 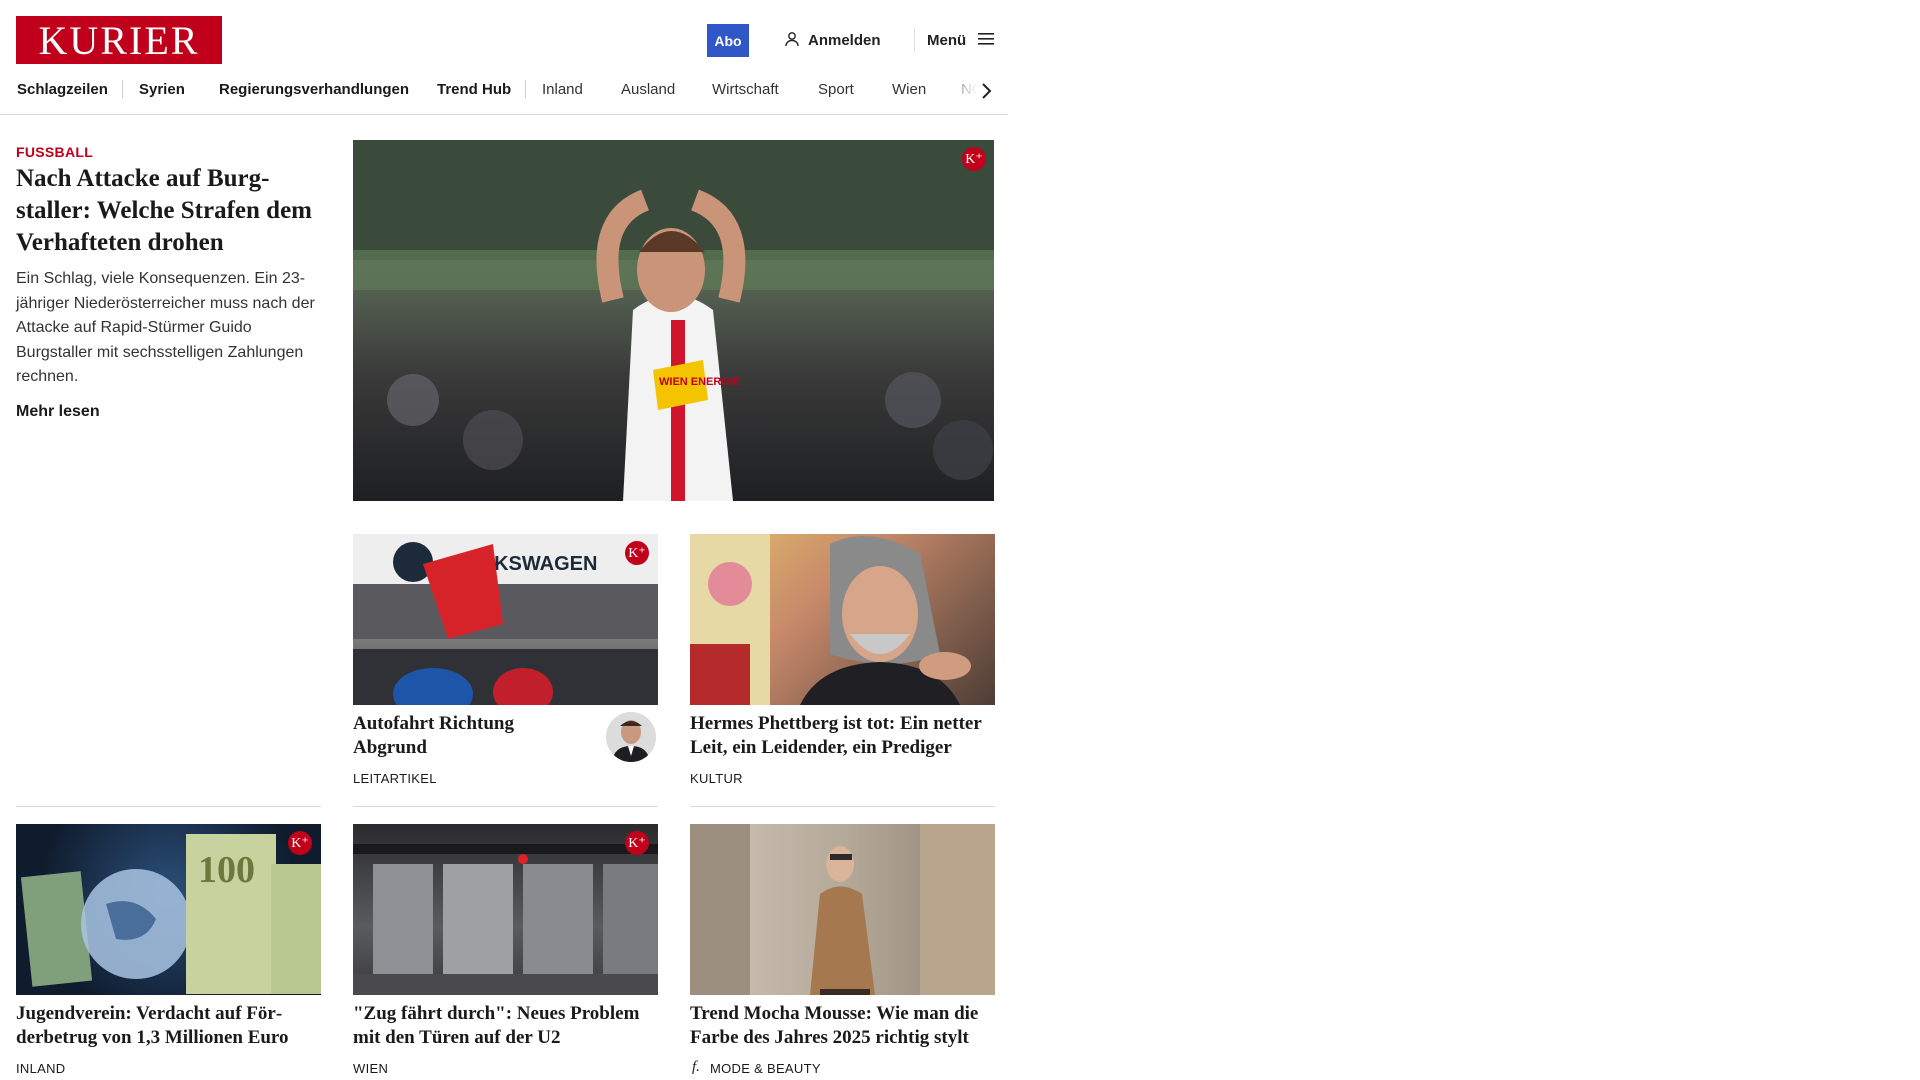 What do you see at coordinates (314, 89) in the screenshot?
I see `nav-item-regierungsverhandlungen: Regierungsverhandlungen` at bounding box center [314, 89].